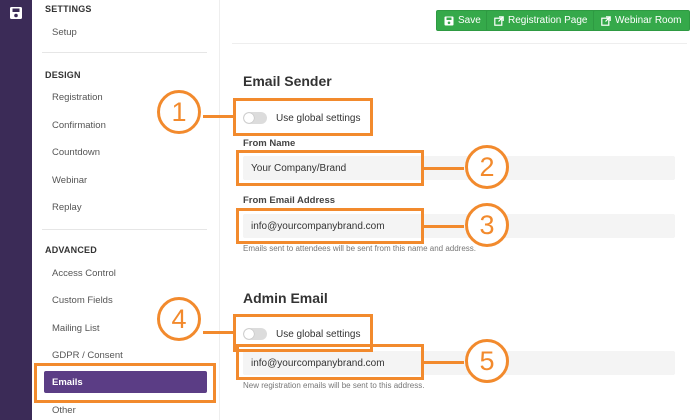  What do you see at coordinates (82, 300) in the screenshot?
I see `sidebar-item-custom-fields: Custom Fields` at bounding box center [82, 300].